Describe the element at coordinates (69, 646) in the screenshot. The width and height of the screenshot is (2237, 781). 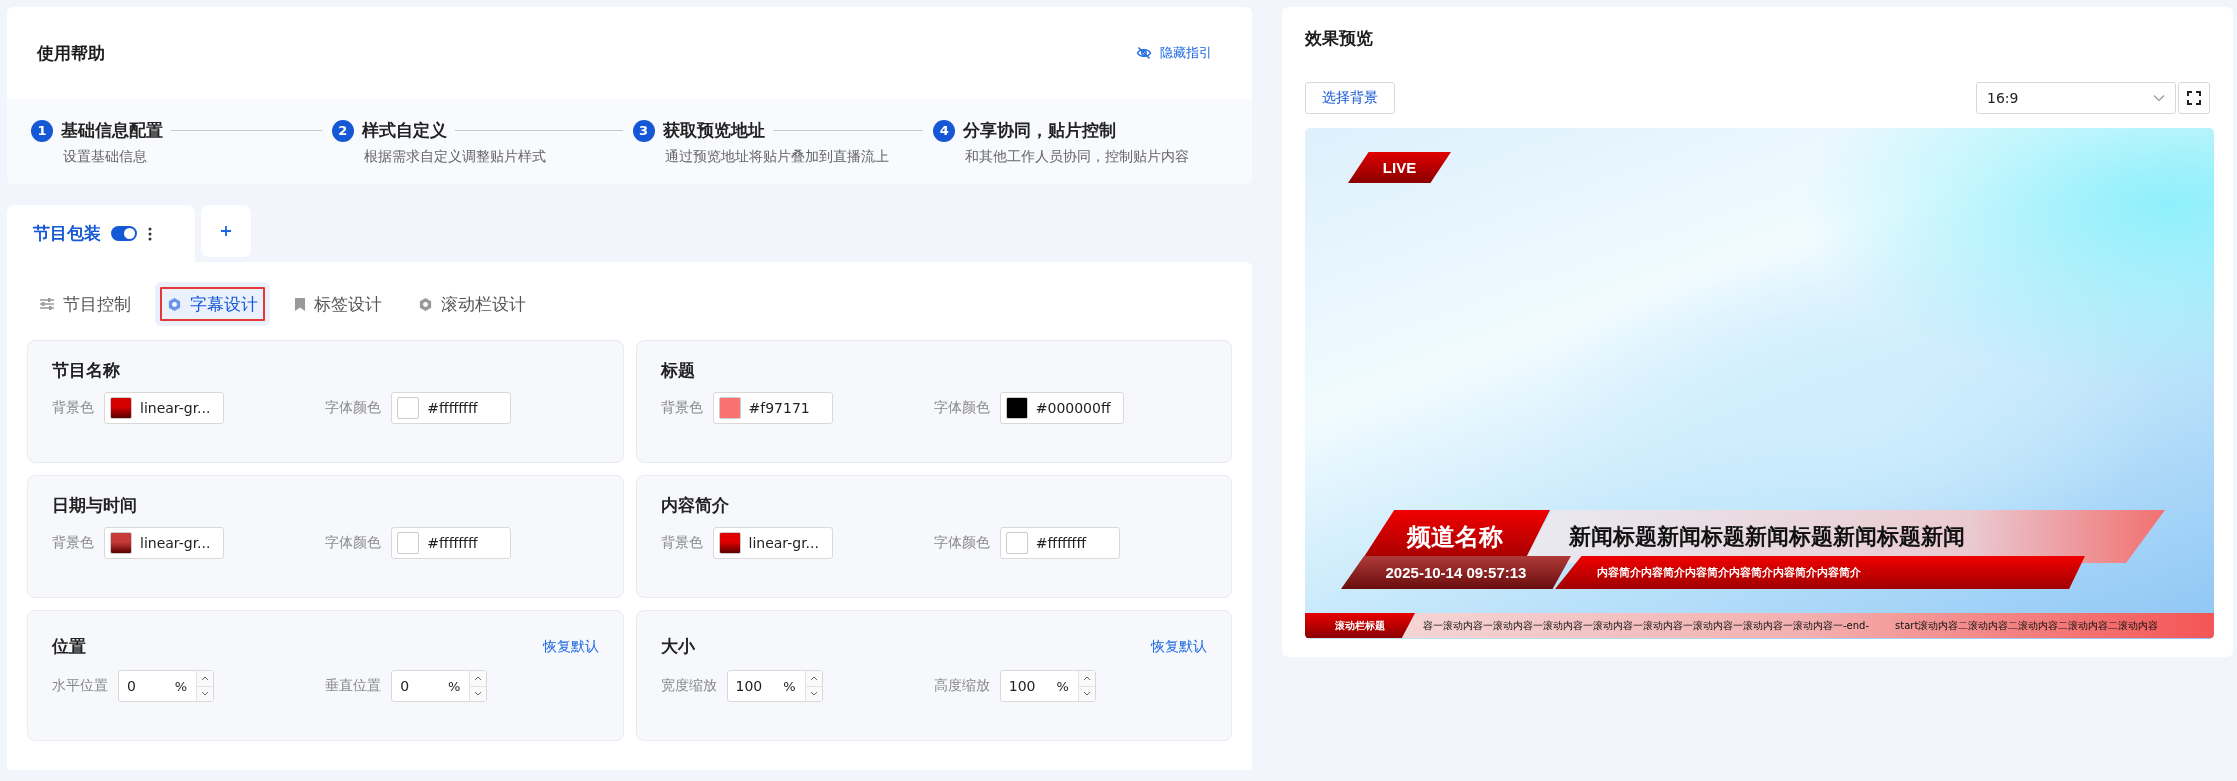
I see `card-title: 位置` at that location.